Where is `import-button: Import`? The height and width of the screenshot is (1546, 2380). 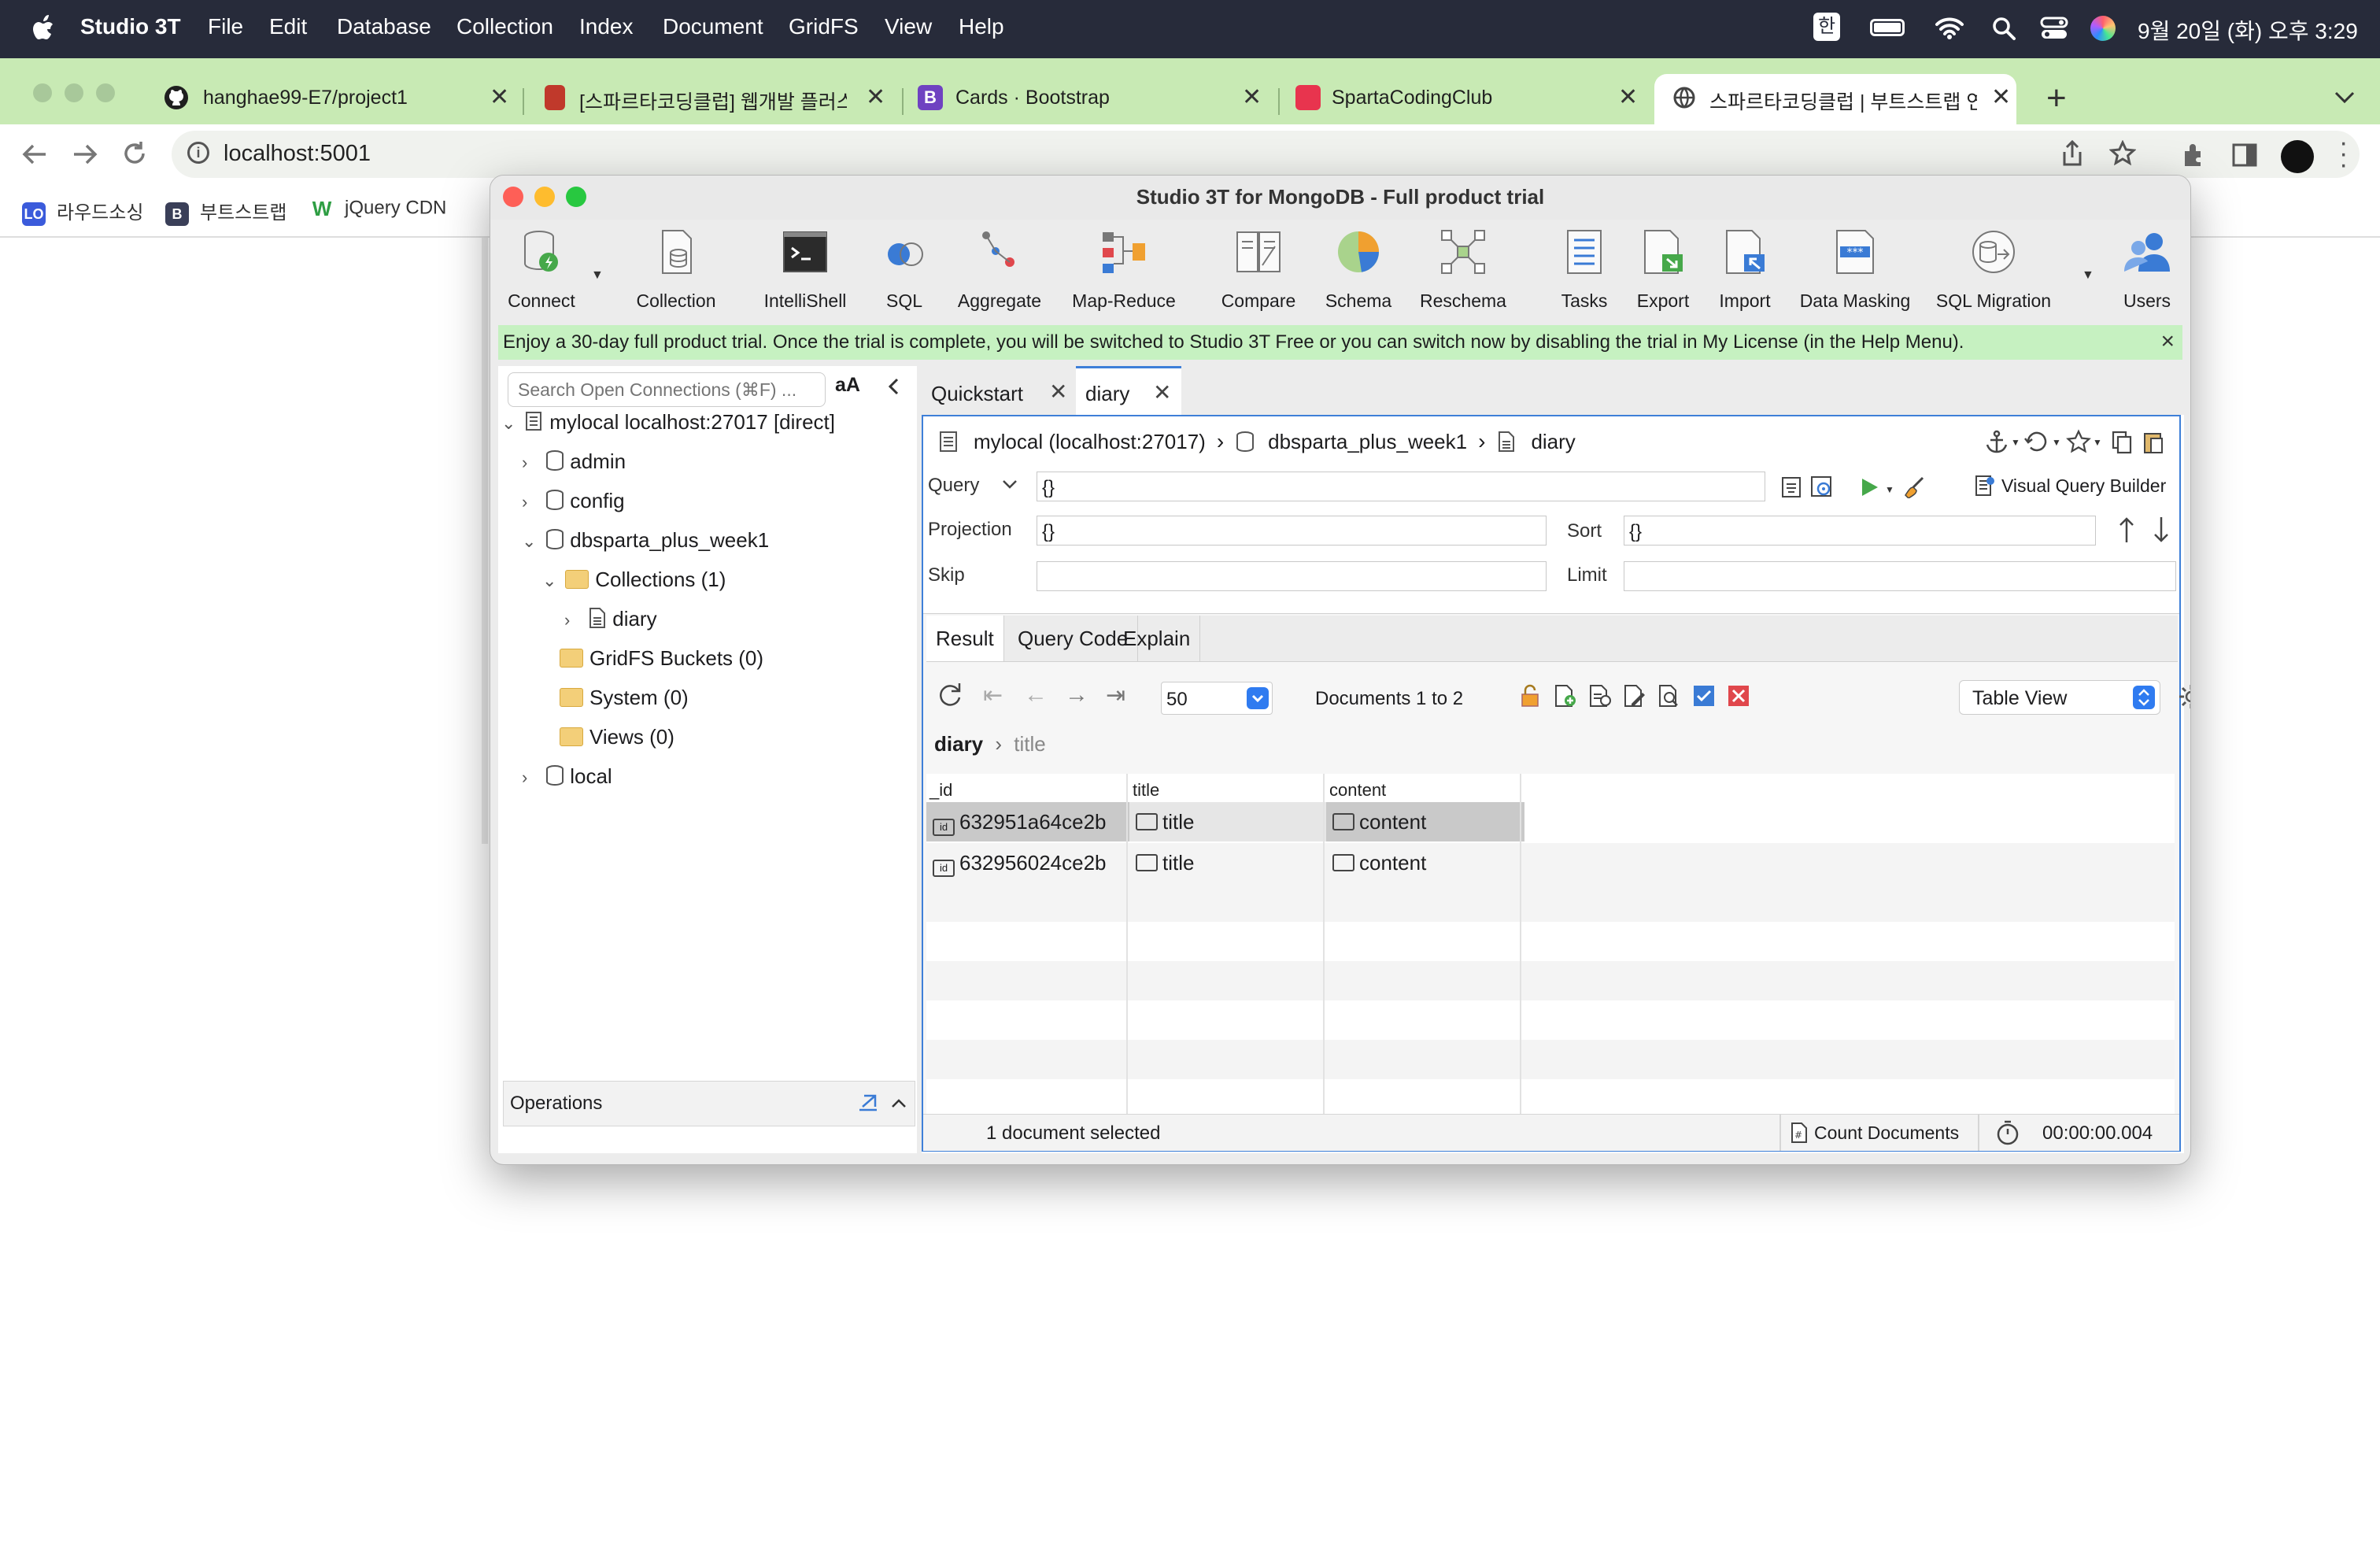
import-button: Import is located at coordinates (1745, 269).